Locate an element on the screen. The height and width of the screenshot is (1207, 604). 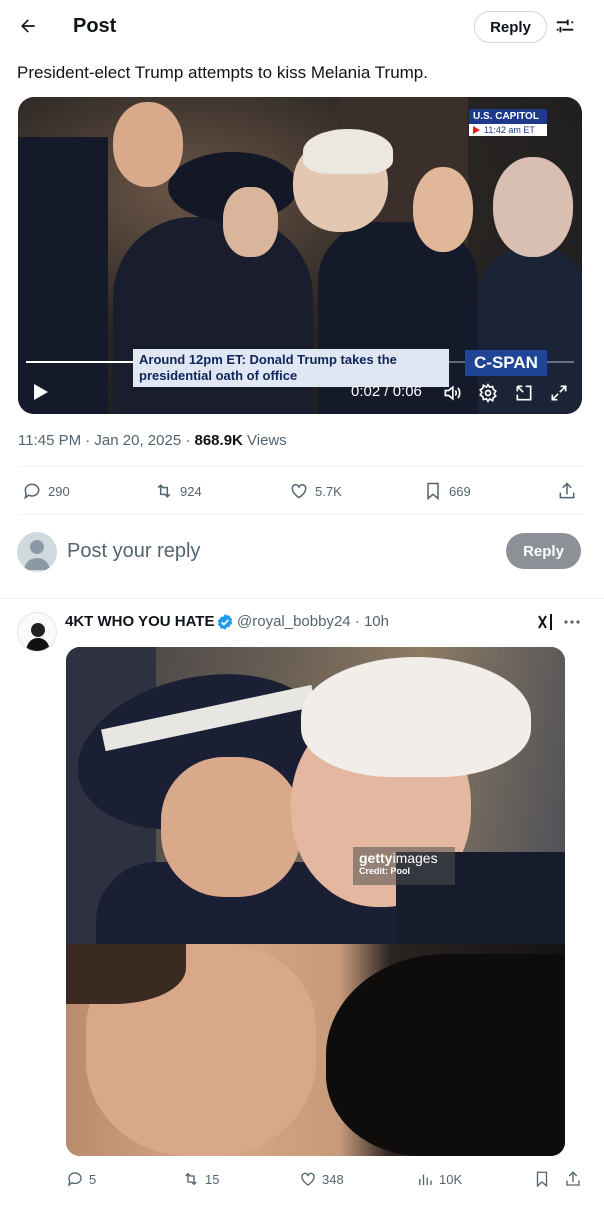
back-button is located at coordinates (28, 26).